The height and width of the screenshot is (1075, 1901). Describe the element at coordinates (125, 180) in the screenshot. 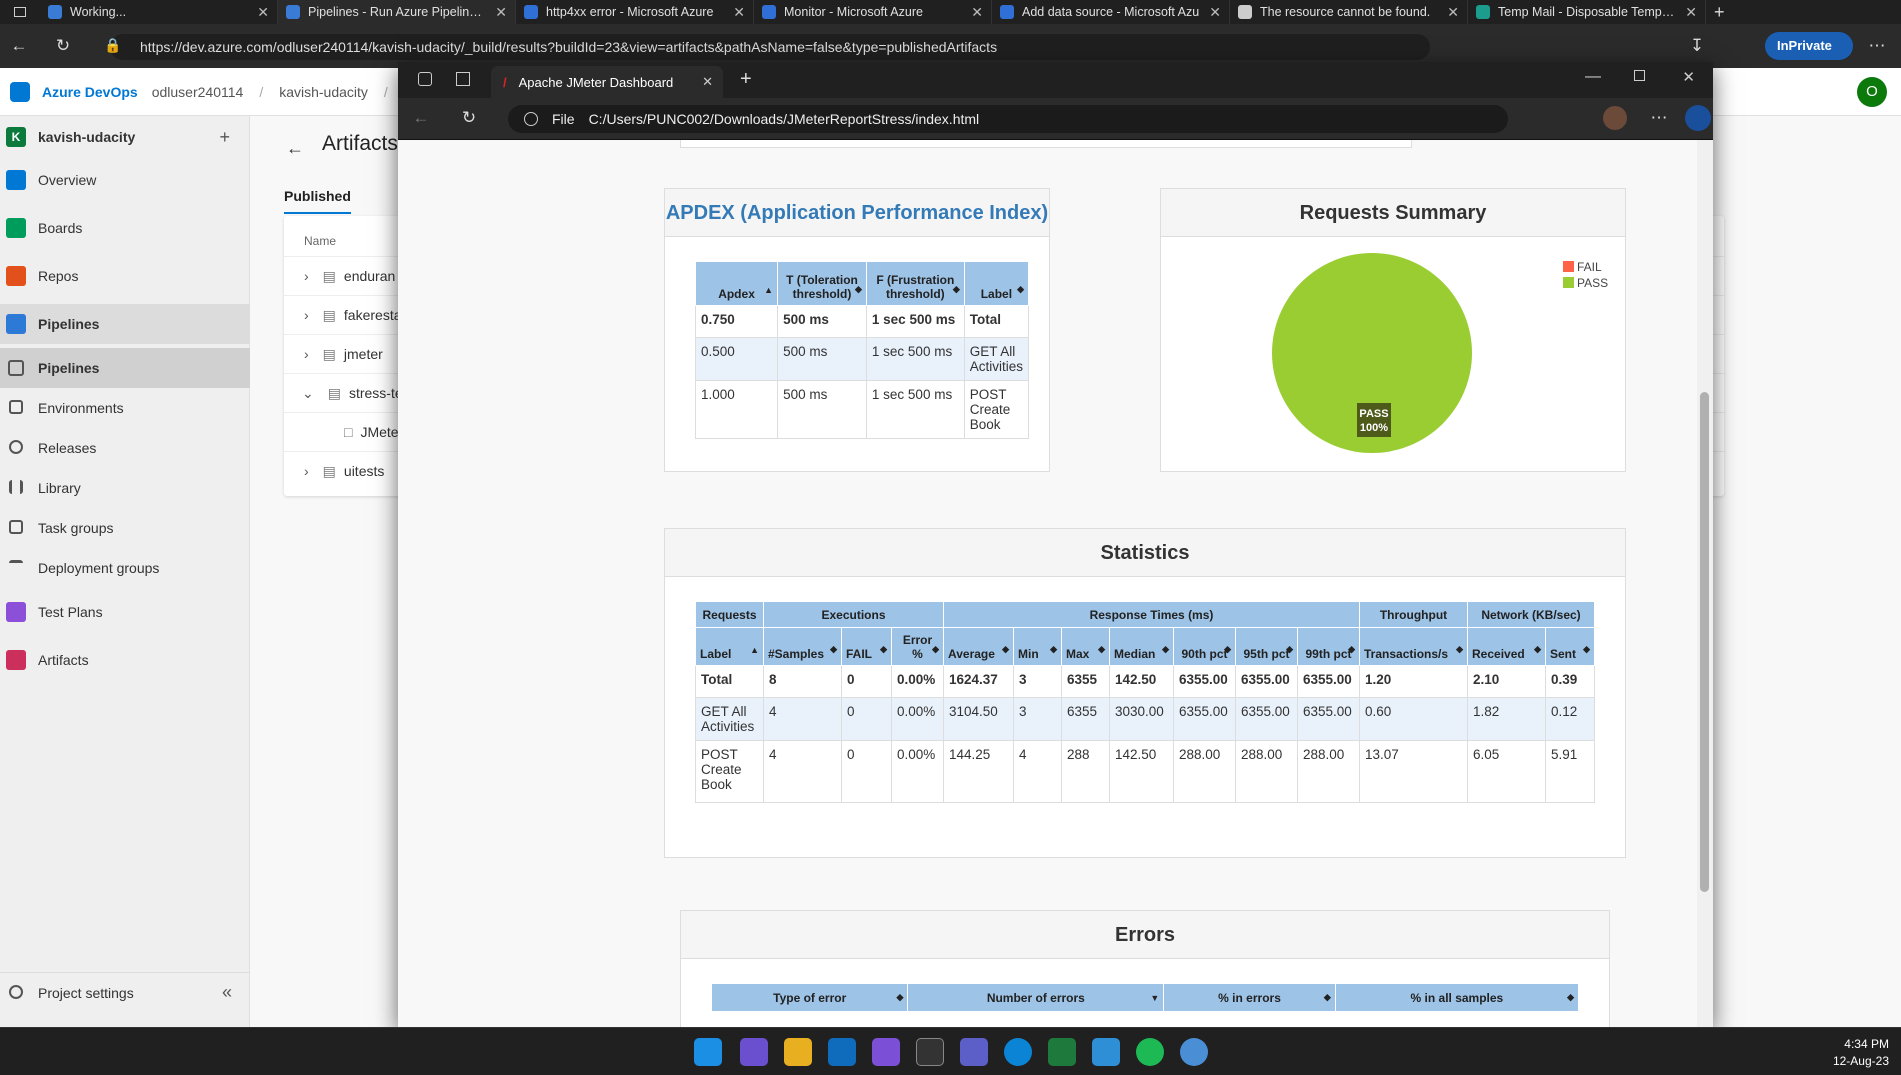

I see `nav-overview: Overview` at that location.